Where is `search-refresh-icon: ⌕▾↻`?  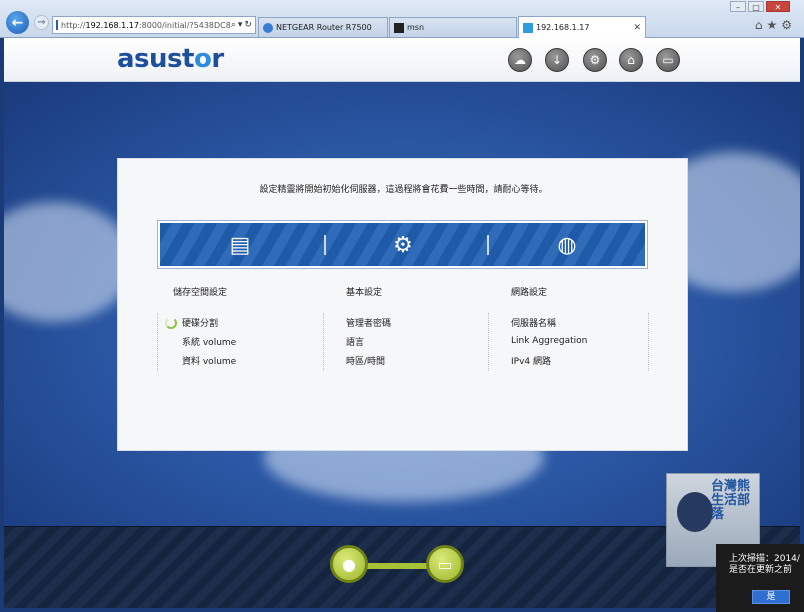 search-refresh-icon: ⌕▾↻ is located at coordinates (243, 25).